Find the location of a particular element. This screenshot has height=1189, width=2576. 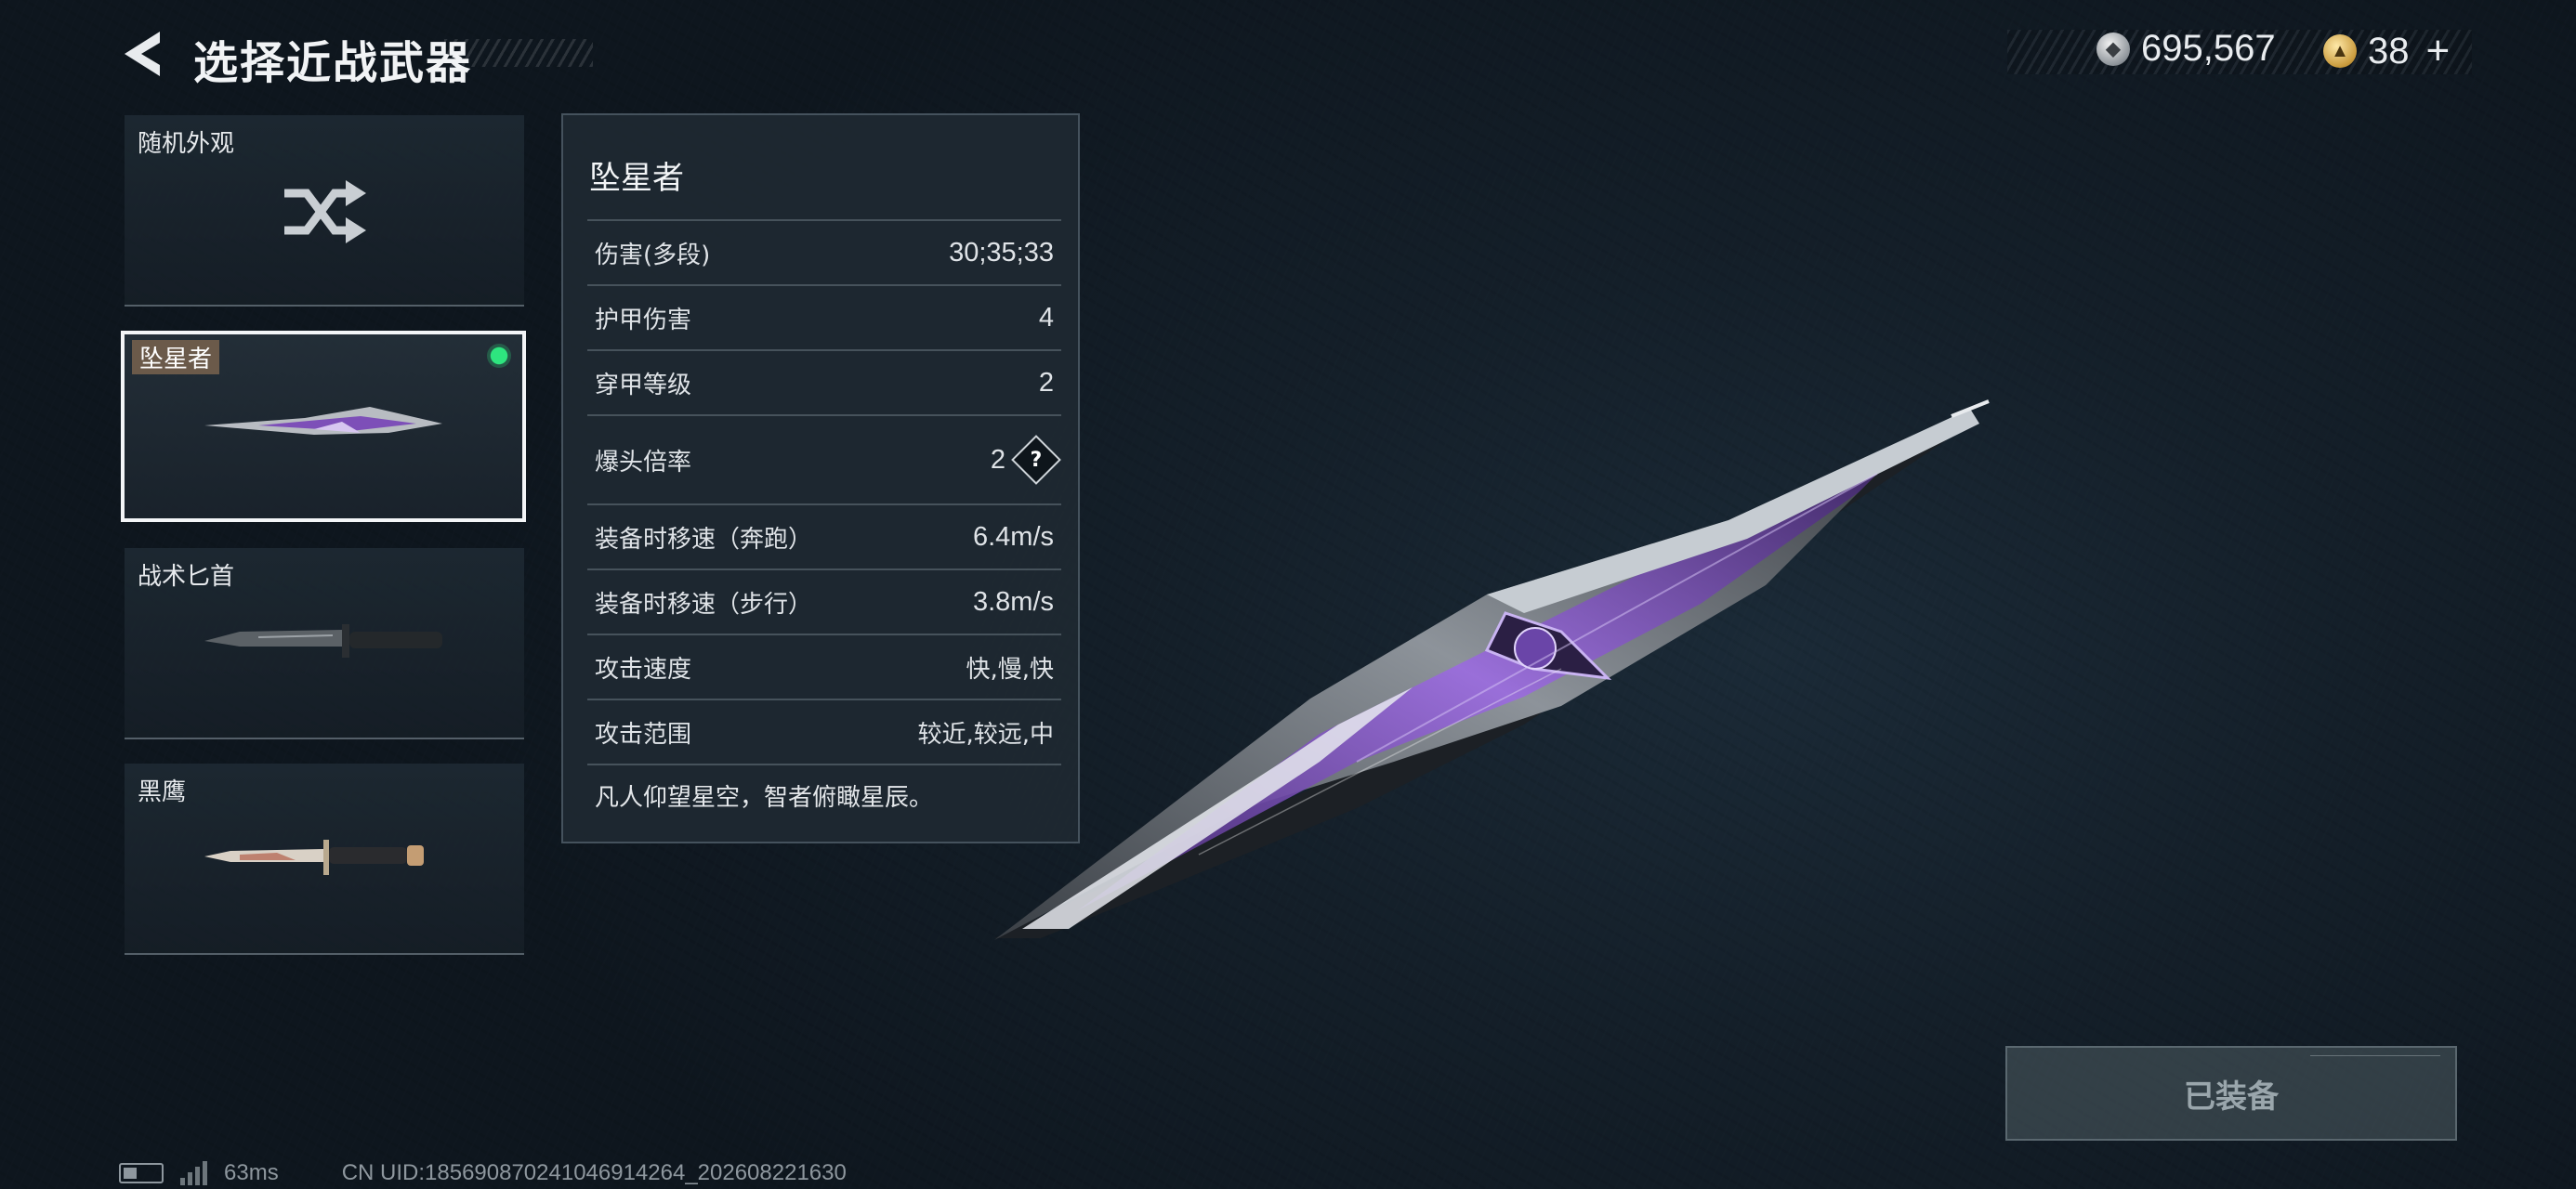

equipped-button: 已装备 is located at coordinates (2231, 1093).